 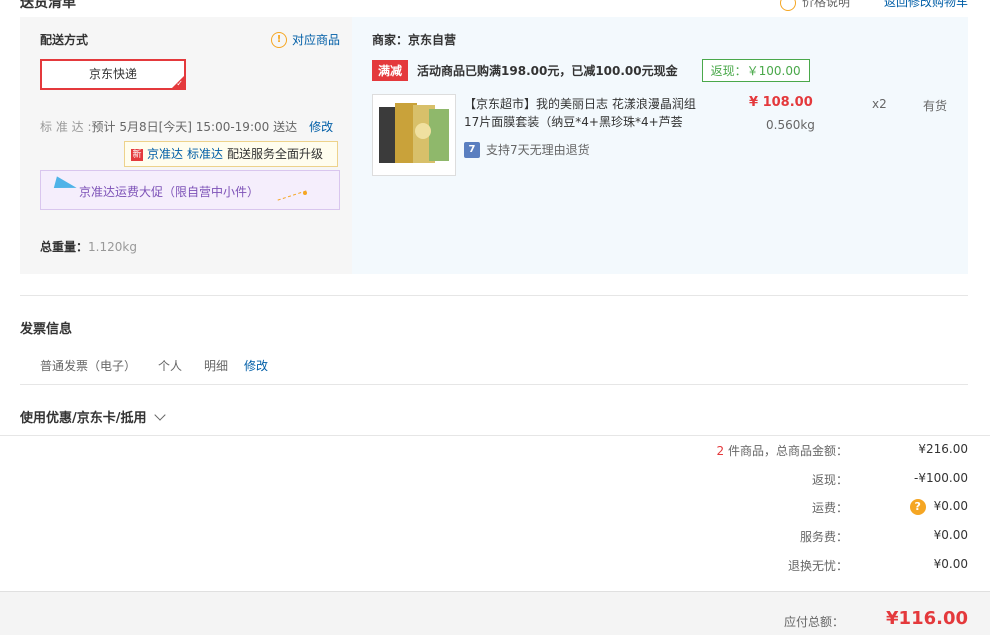 I want to click on delivery-eta: 预计 5月8日[今天] 15:00-19:00 送达, so click(x=194, y=127).